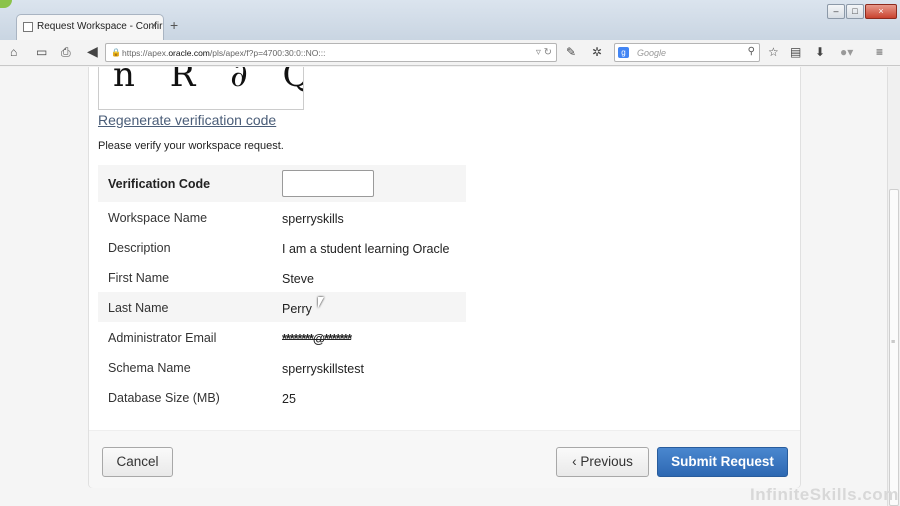 The width and height of the screenshot is (900, 506). What do you see at coordinates (328, 183) in the screenshot?
I see `verification-code-input` at bounding box center [328, 183].